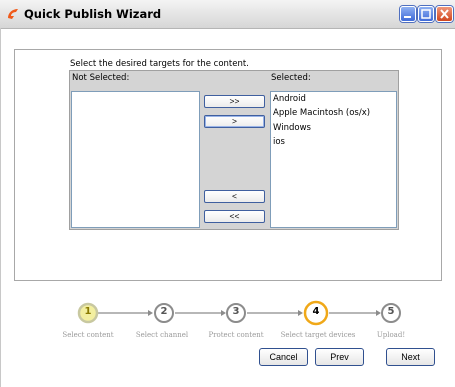 Image resolution: width=455 pixels, height=387 pixels. I want to click on maximize-icon, so click(426, 14).